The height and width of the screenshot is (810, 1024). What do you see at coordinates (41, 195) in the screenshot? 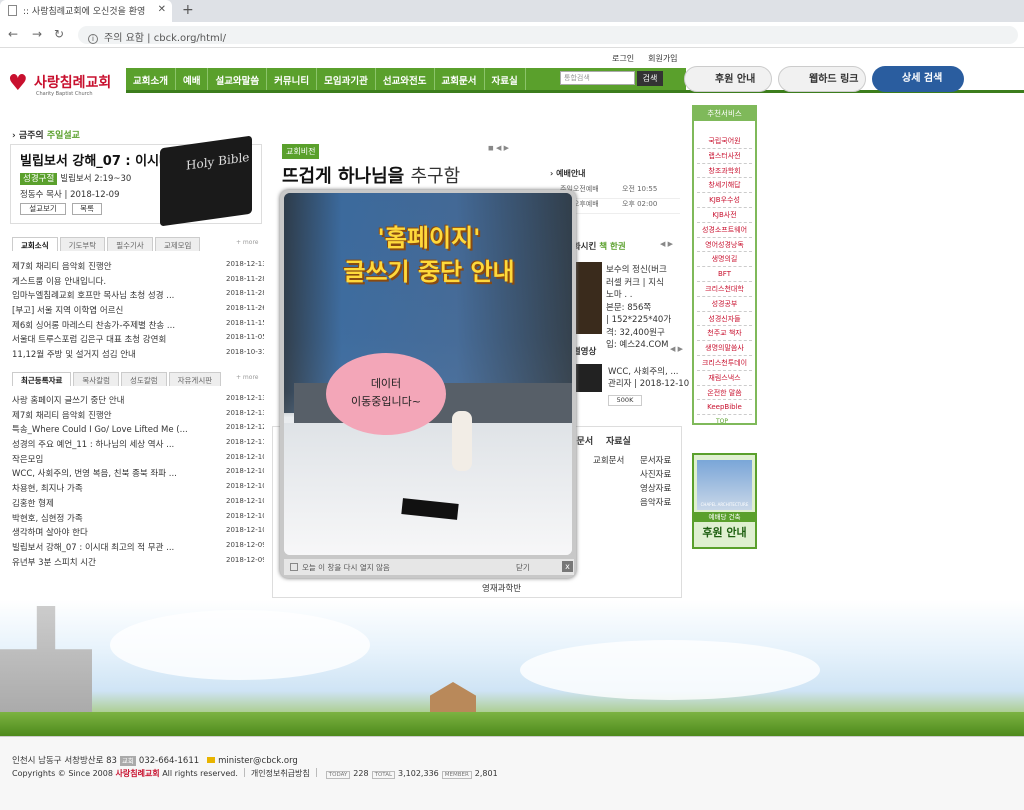
I see `pastor-name: 정동수 목사` at bounding box center [41, 195].